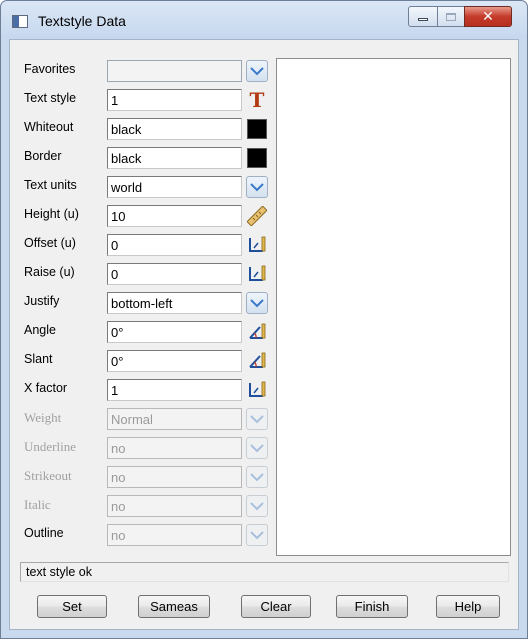 This screenshot has width=528, height=639. What do you see at coordinates (51, 214) in the screenshot?
I see `height-label: Height (u)` at bounding box center [51, 214].